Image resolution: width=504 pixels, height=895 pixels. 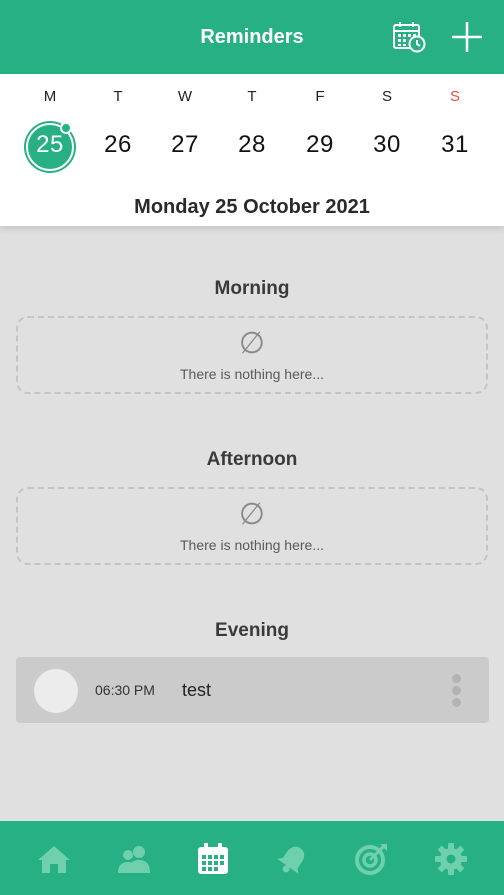 What do you see at coordinates (185, 144) in the screenshot?
I see `day-number: 27` at bounding box center [185, 144].